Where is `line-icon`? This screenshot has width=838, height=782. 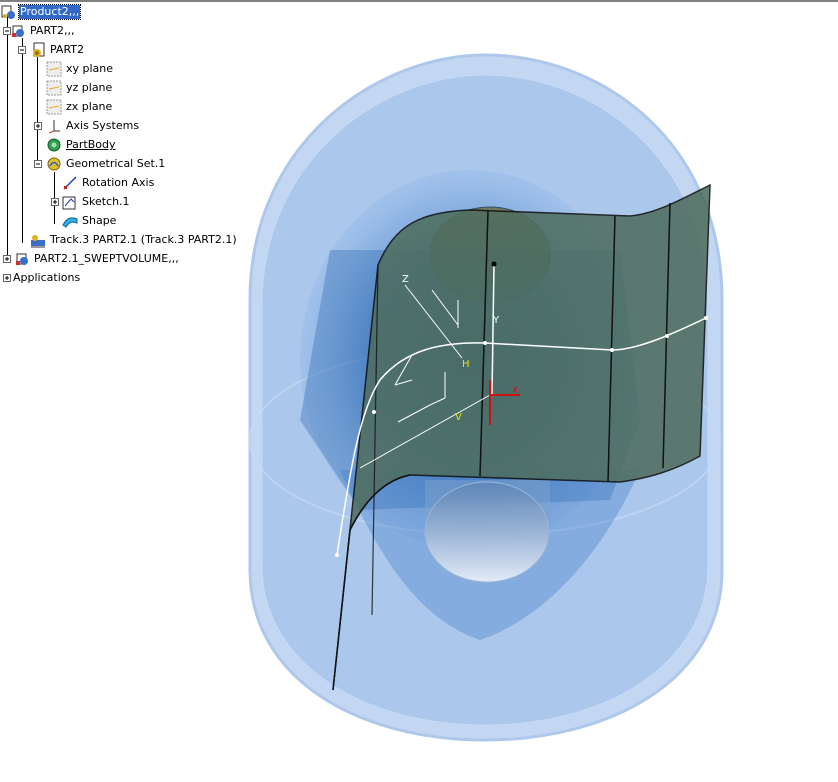
line-icon is located at coordinates (70, 183).